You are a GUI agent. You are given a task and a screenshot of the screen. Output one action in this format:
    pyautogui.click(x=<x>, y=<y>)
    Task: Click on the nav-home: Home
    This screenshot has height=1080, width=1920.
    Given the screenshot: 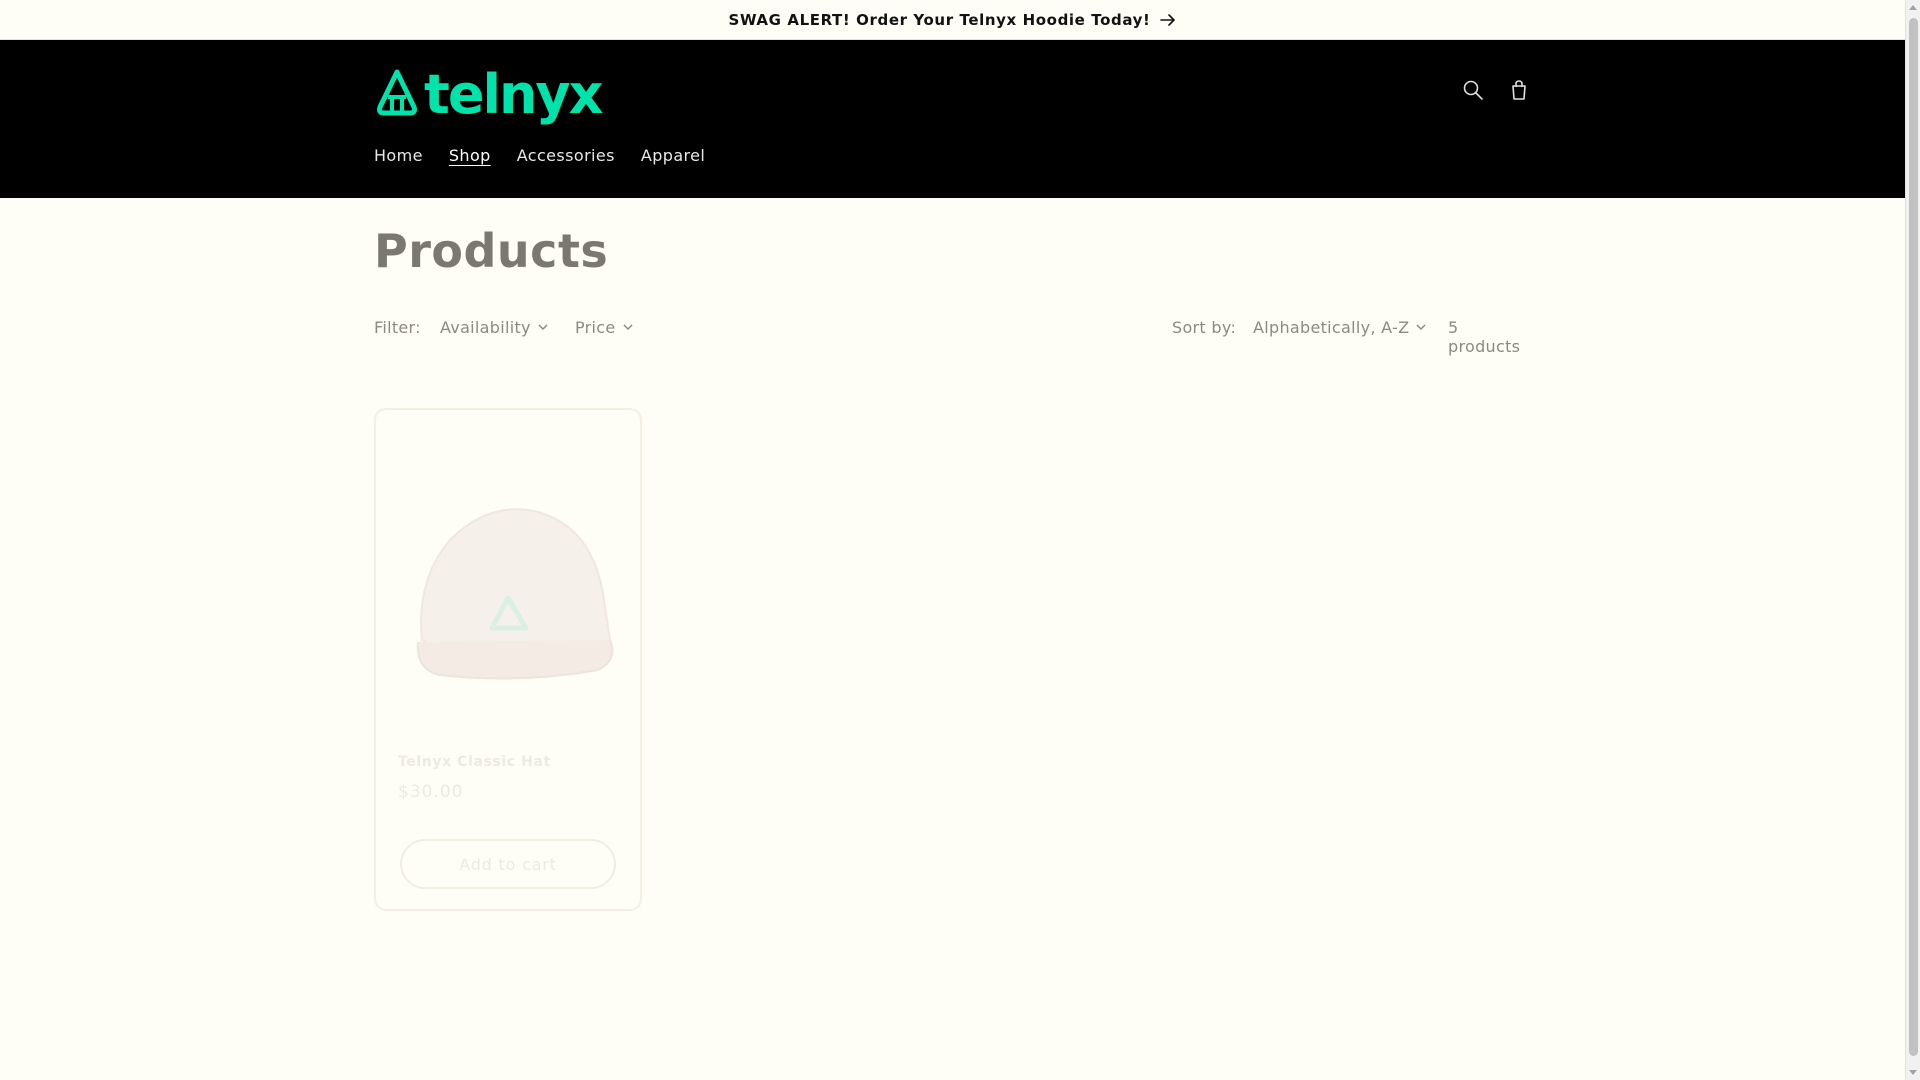 What is the action you would take?
    pyautogui.click(x=398, y=155)
    